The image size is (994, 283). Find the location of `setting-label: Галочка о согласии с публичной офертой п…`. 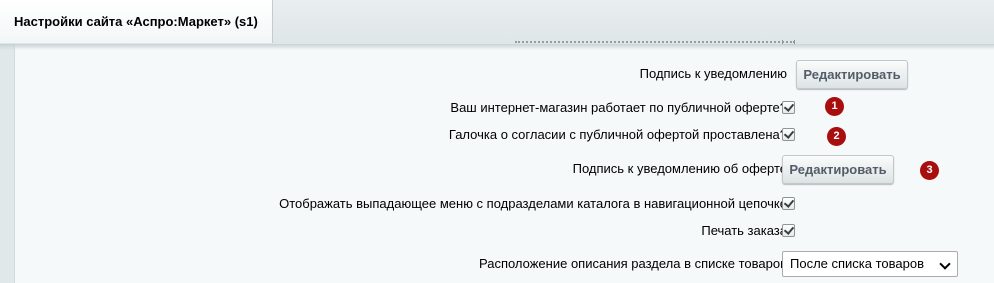

setting-label: Галочка о согласии с публичной офертой п… is located at coordinates (617, 134).